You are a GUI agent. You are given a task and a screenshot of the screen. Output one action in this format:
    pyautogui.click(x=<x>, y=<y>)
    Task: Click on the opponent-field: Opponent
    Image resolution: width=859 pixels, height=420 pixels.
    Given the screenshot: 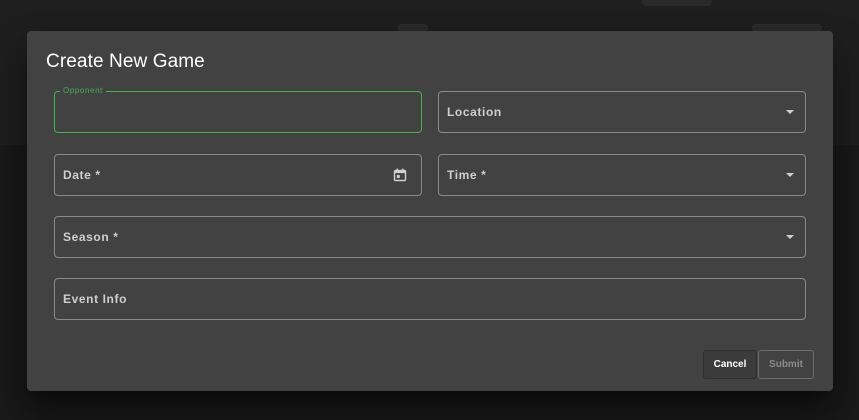 What is the action you would take?
    pyautogui.click(x=238, y=109)
    